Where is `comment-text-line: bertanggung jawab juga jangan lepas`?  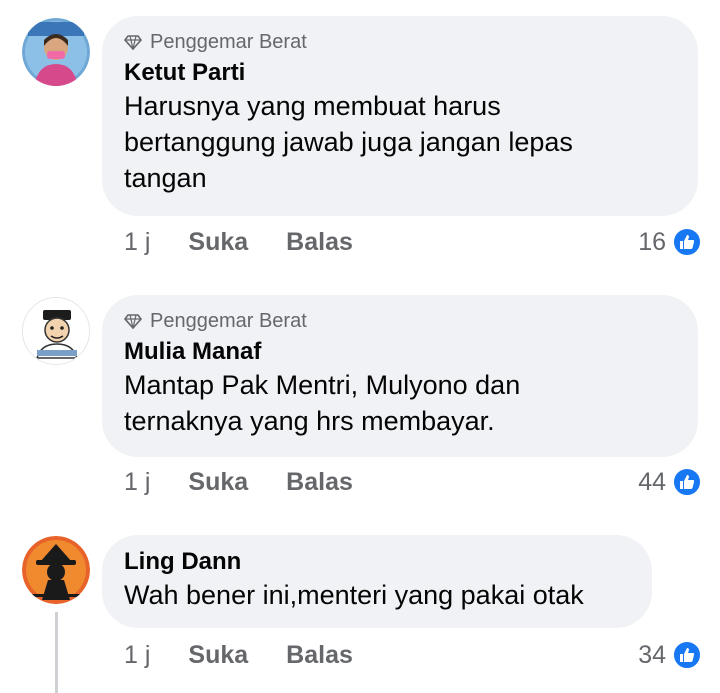
comment-text-line: bertanggung jawab juga jangan lepas is located at coordinates (348, 142).